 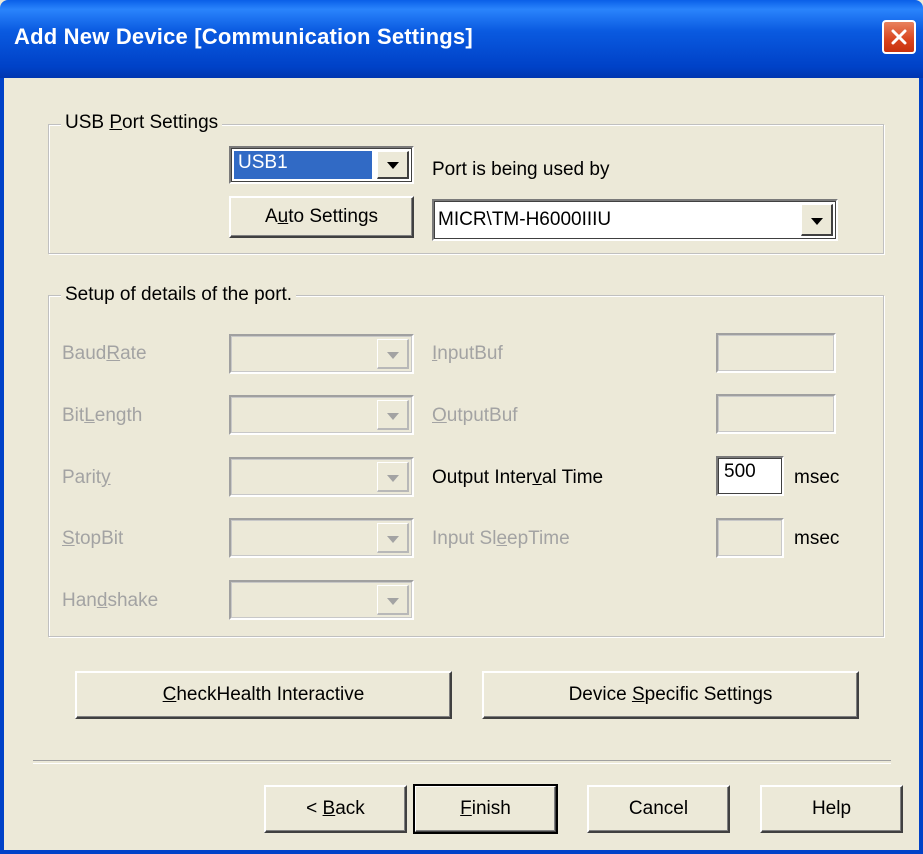 I want to click on usb-port-settings-label: USB Port Settings, so click(x=142, y=123).